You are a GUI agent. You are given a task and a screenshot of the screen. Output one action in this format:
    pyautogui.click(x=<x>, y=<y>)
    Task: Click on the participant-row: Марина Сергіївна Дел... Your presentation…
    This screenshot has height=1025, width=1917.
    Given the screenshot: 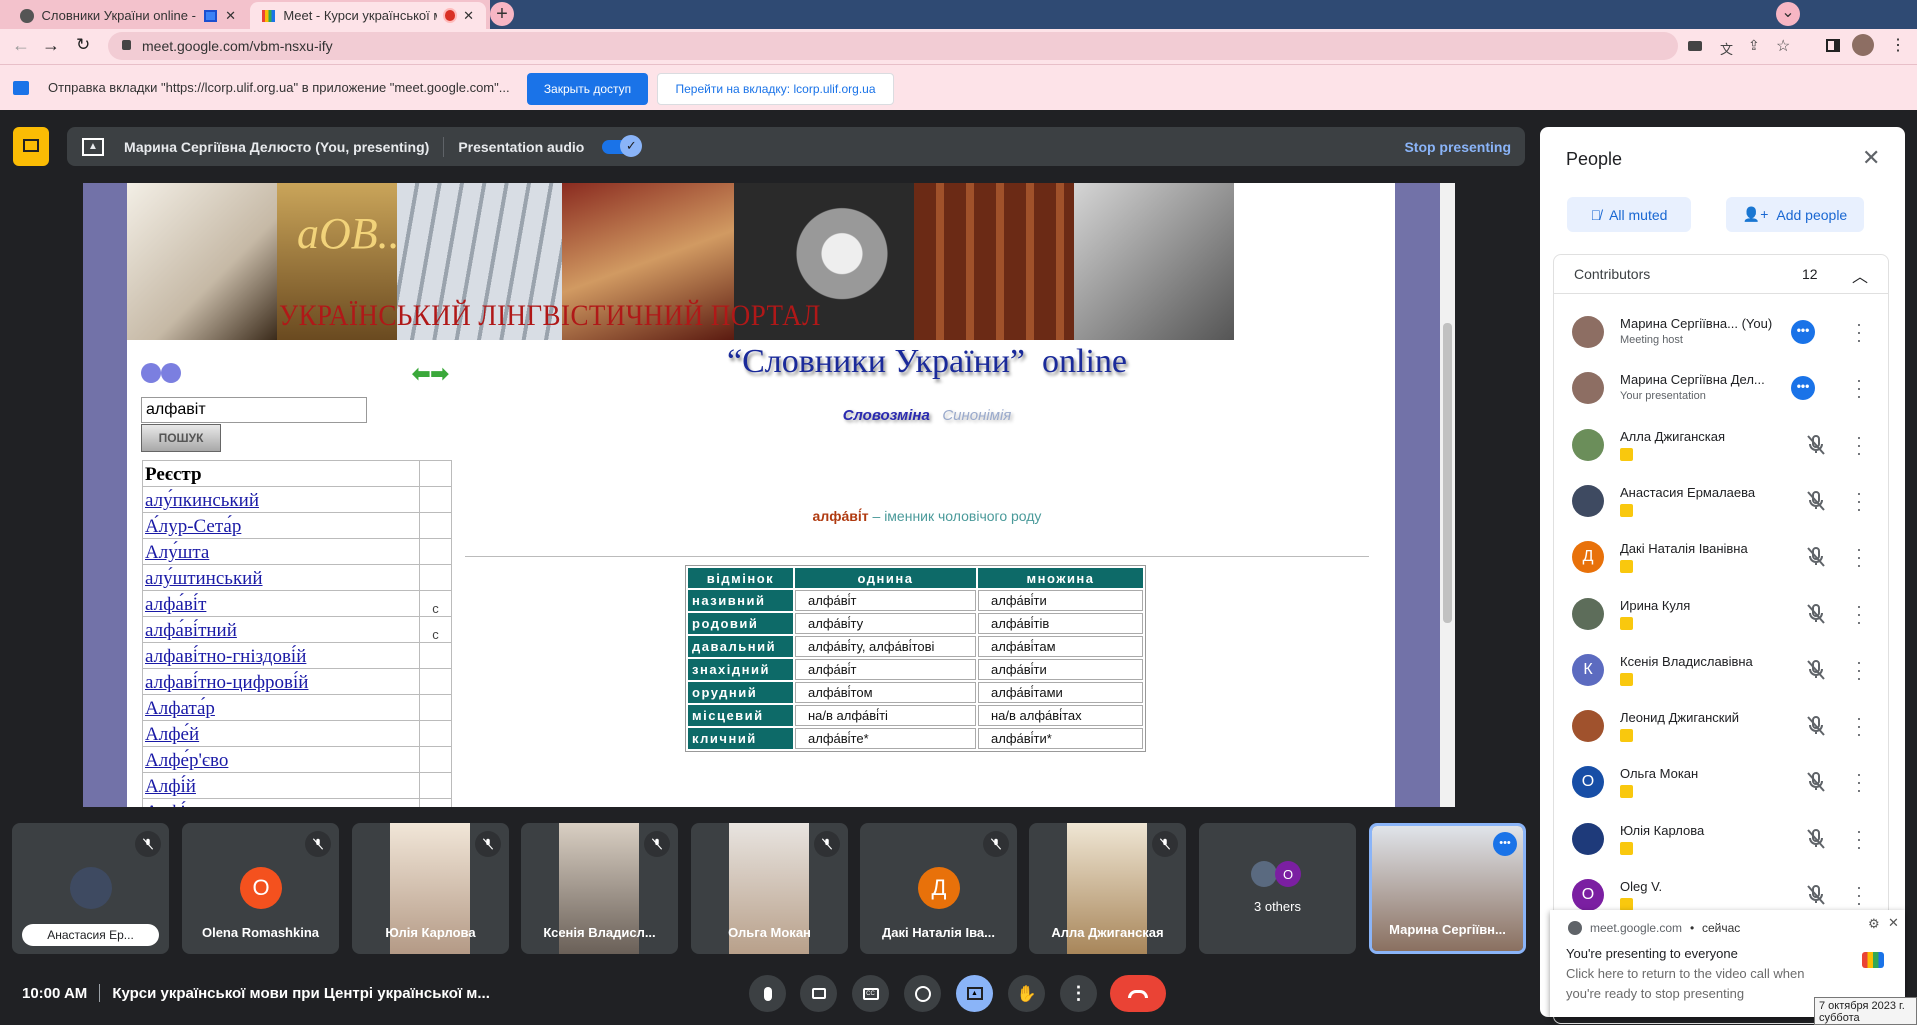 What is the action you would take?
    pyautogui.click(x=1722, y=388)
    